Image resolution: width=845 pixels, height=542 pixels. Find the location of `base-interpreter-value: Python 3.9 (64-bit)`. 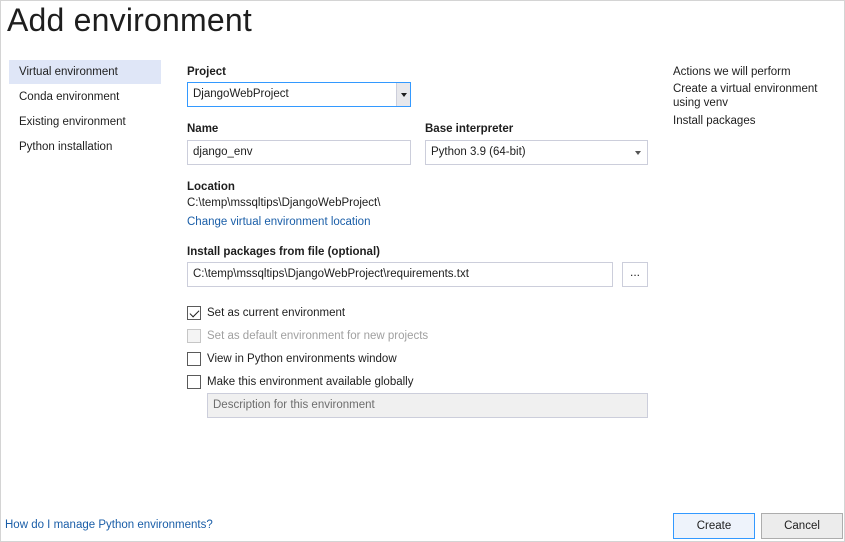

base-interpreter-value: Python 3.9 (64-bit) is located at coordinates (478, 152).